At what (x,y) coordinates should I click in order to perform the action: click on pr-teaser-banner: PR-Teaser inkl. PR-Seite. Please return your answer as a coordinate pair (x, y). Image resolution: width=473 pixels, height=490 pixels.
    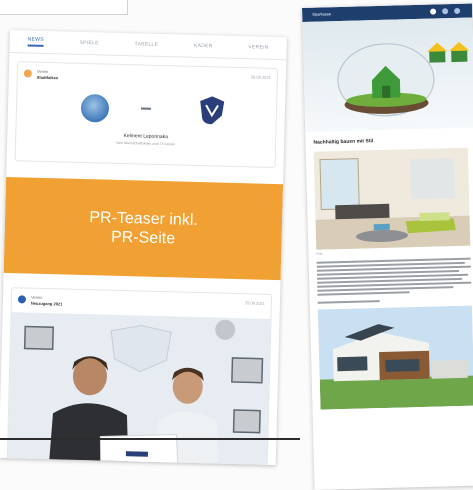
    Looking at the image, I should click on (143, 228).